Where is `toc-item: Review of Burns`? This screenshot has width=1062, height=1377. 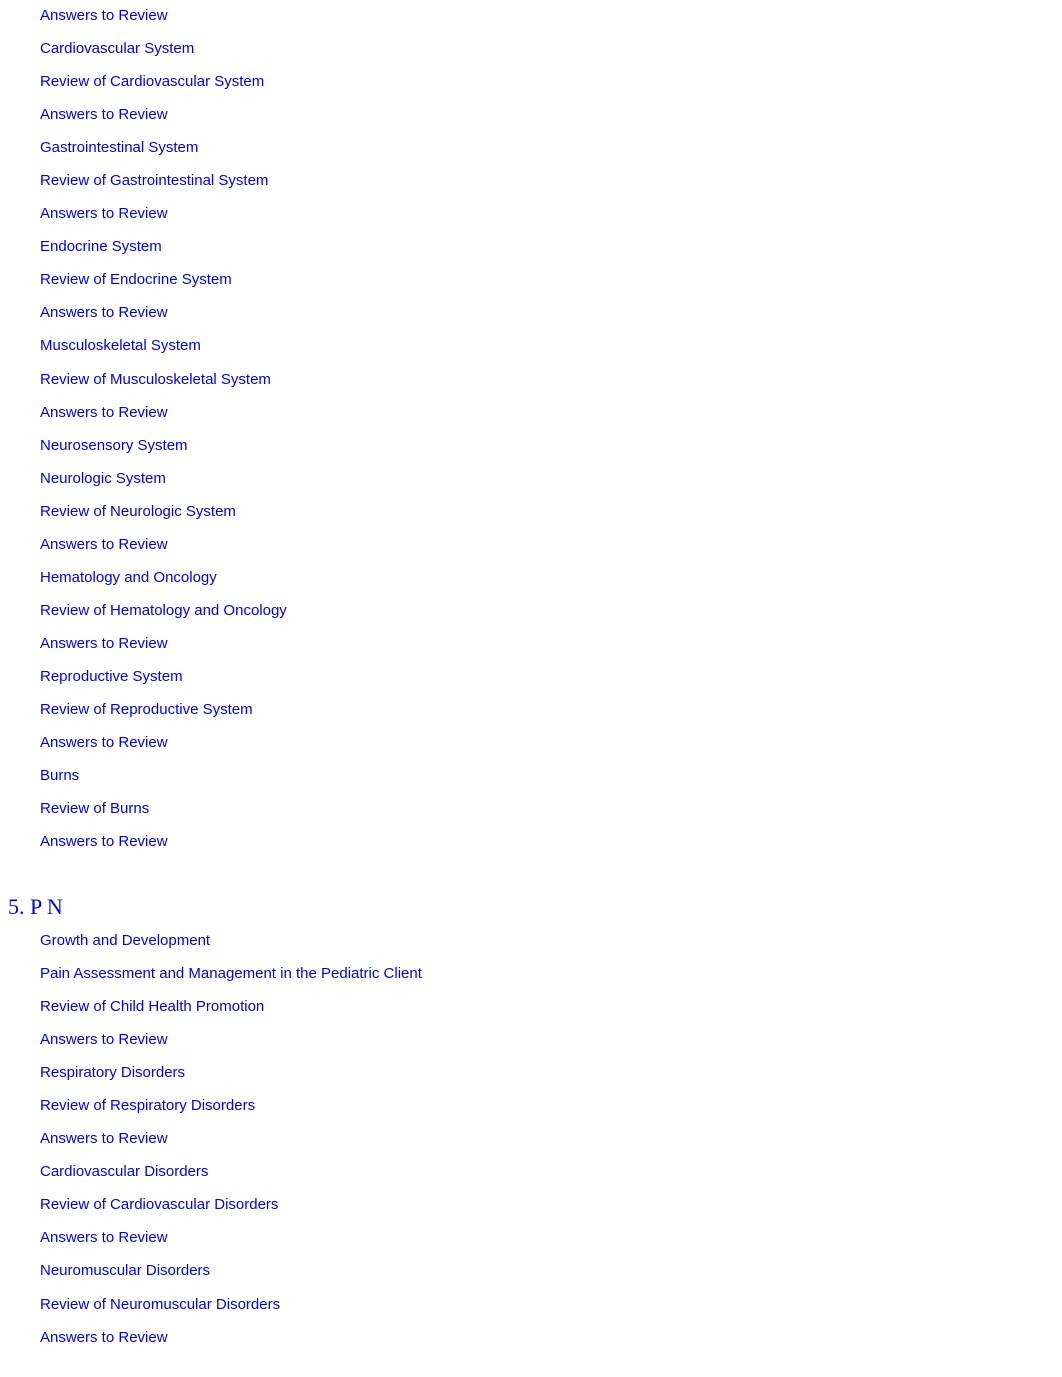
toc-item: Review of Burns is located at coordinates (163, 808).